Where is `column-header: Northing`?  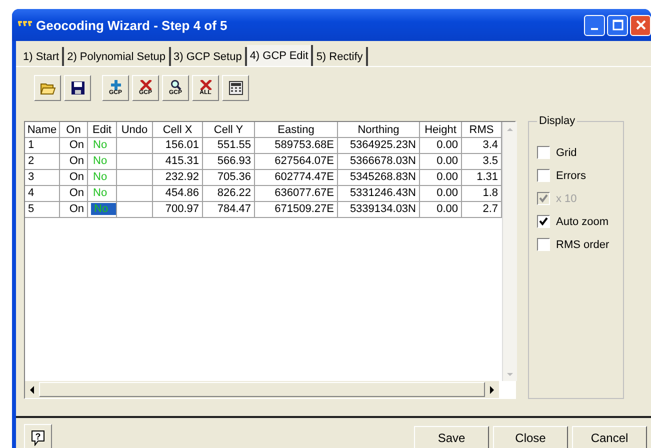
column-header: Northing is located at coordinates (379, 130).